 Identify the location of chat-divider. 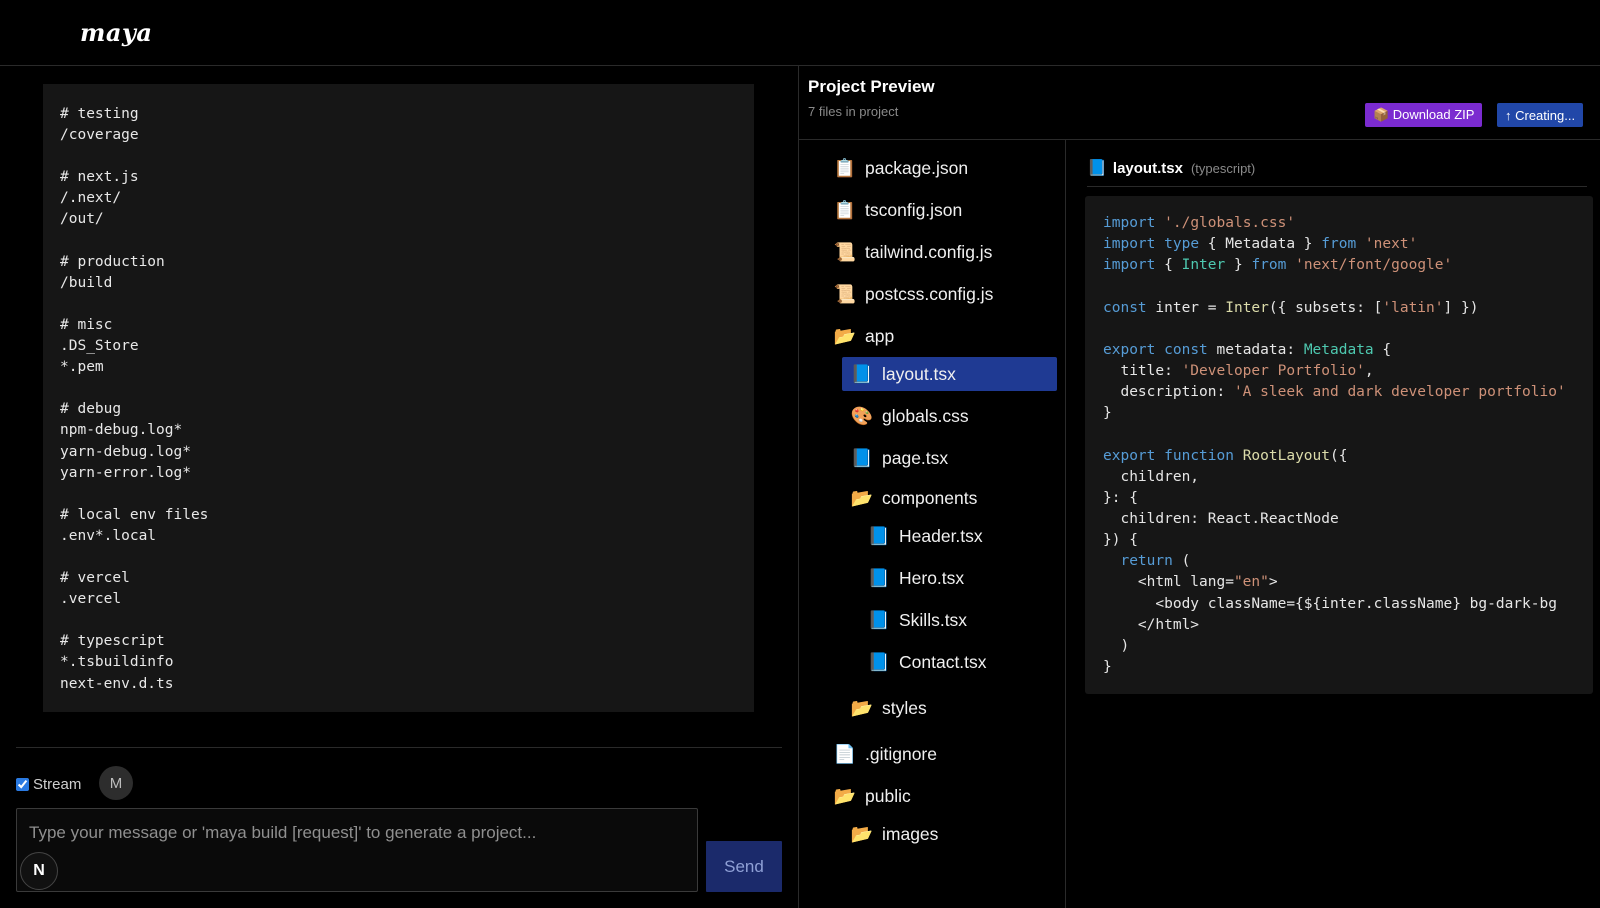
(399, 747).